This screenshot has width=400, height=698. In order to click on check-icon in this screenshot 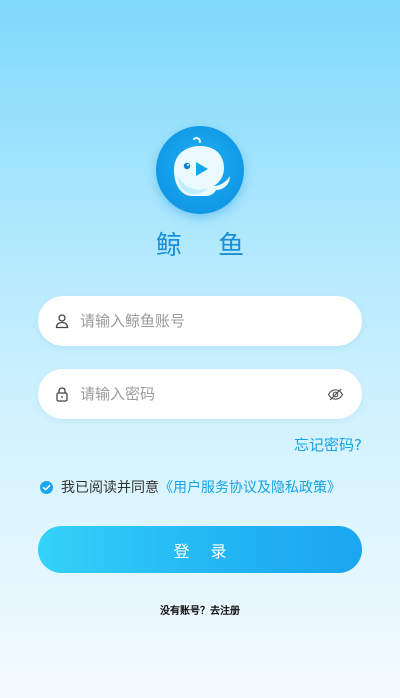, I will do `click(46, 487)`.